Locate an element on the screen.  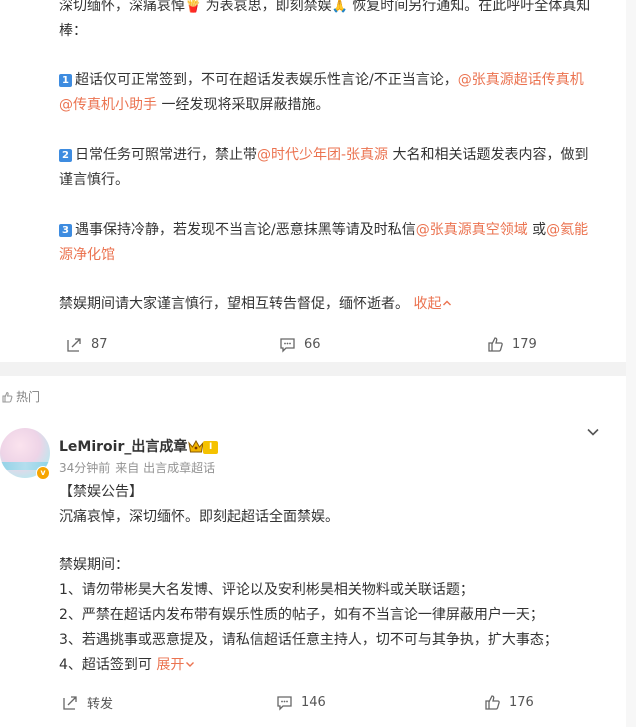
text-line: 3、若遇挑事或恶意提及，请私信超话任意主持人，切不可与其争执，扩大事态； is located at coordinates (308, 640).